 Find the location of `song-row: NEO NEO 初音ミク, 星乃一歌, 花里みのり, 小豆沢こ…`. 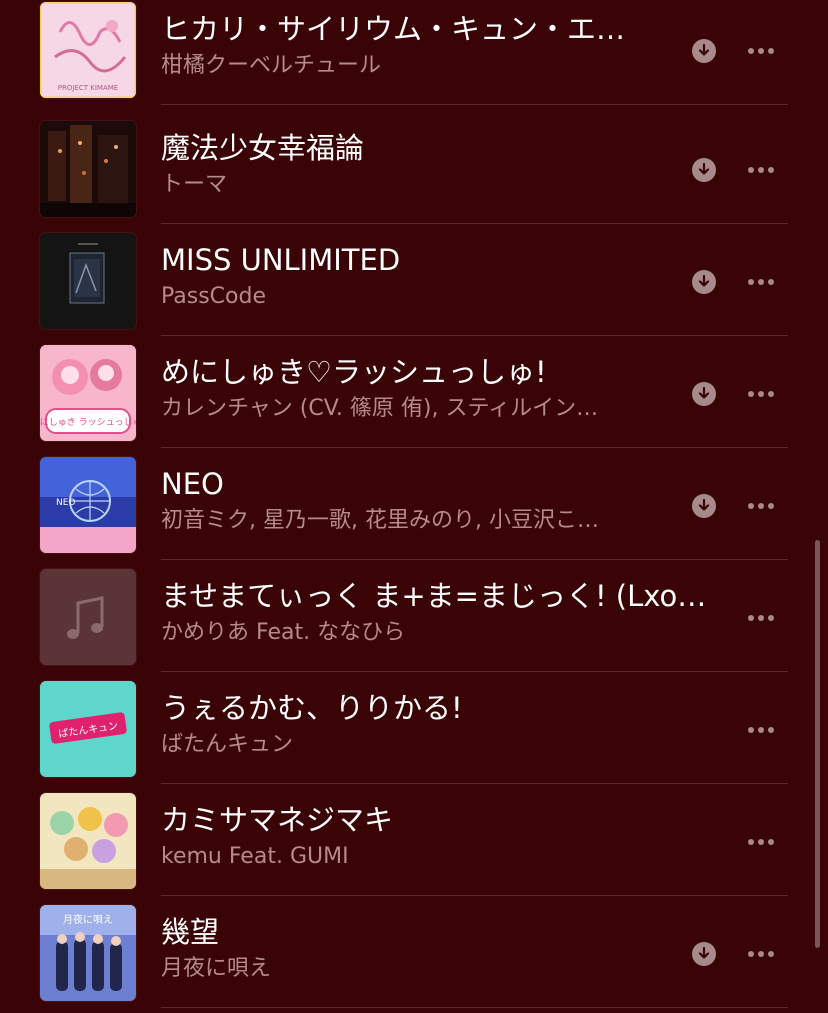

song-row: NEO NEO 初音ミク, 星乃一歌, 花里みのり, 小豆沢こ… is located at coordinates (414, 504).